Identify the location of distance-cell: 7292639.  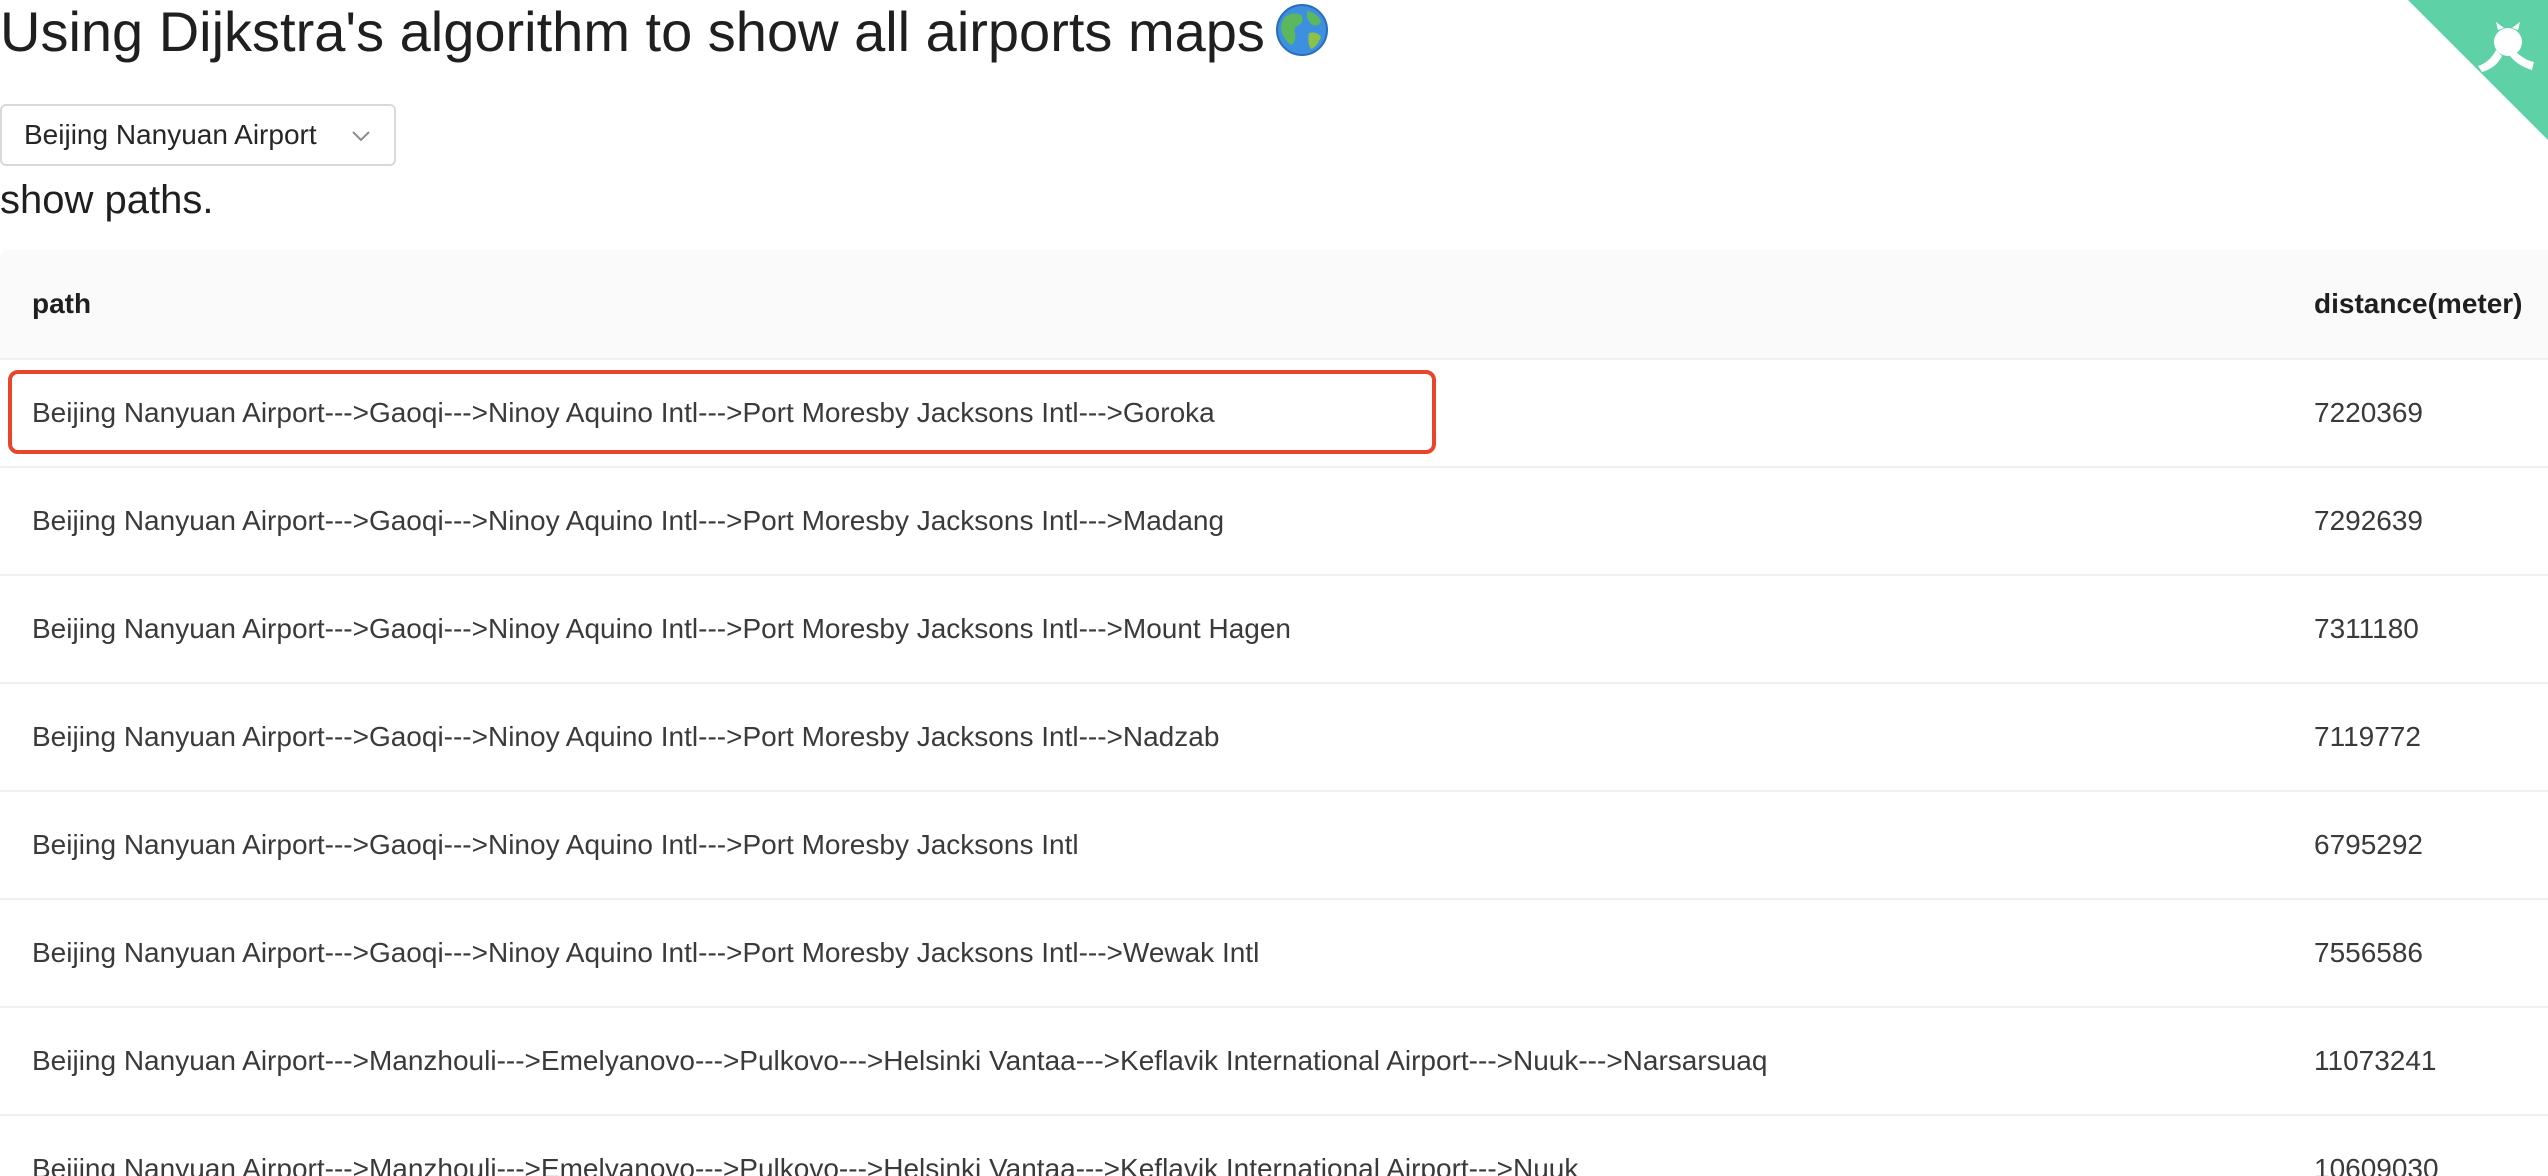
(2369, 520).